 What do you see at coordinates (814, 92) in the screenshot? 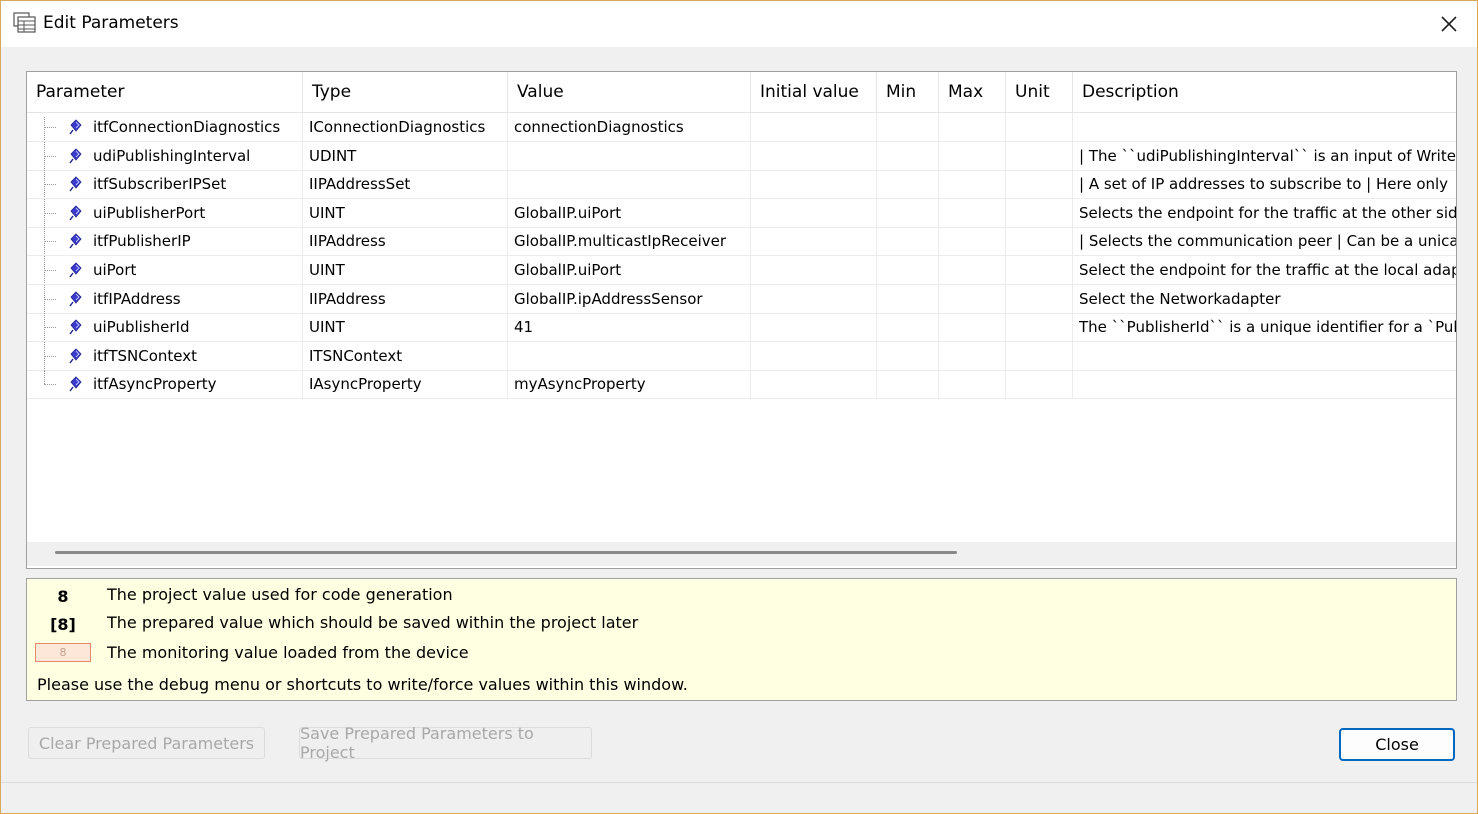
I see `column-header-initial-value: Initial value` at bounding box center [814, 92].